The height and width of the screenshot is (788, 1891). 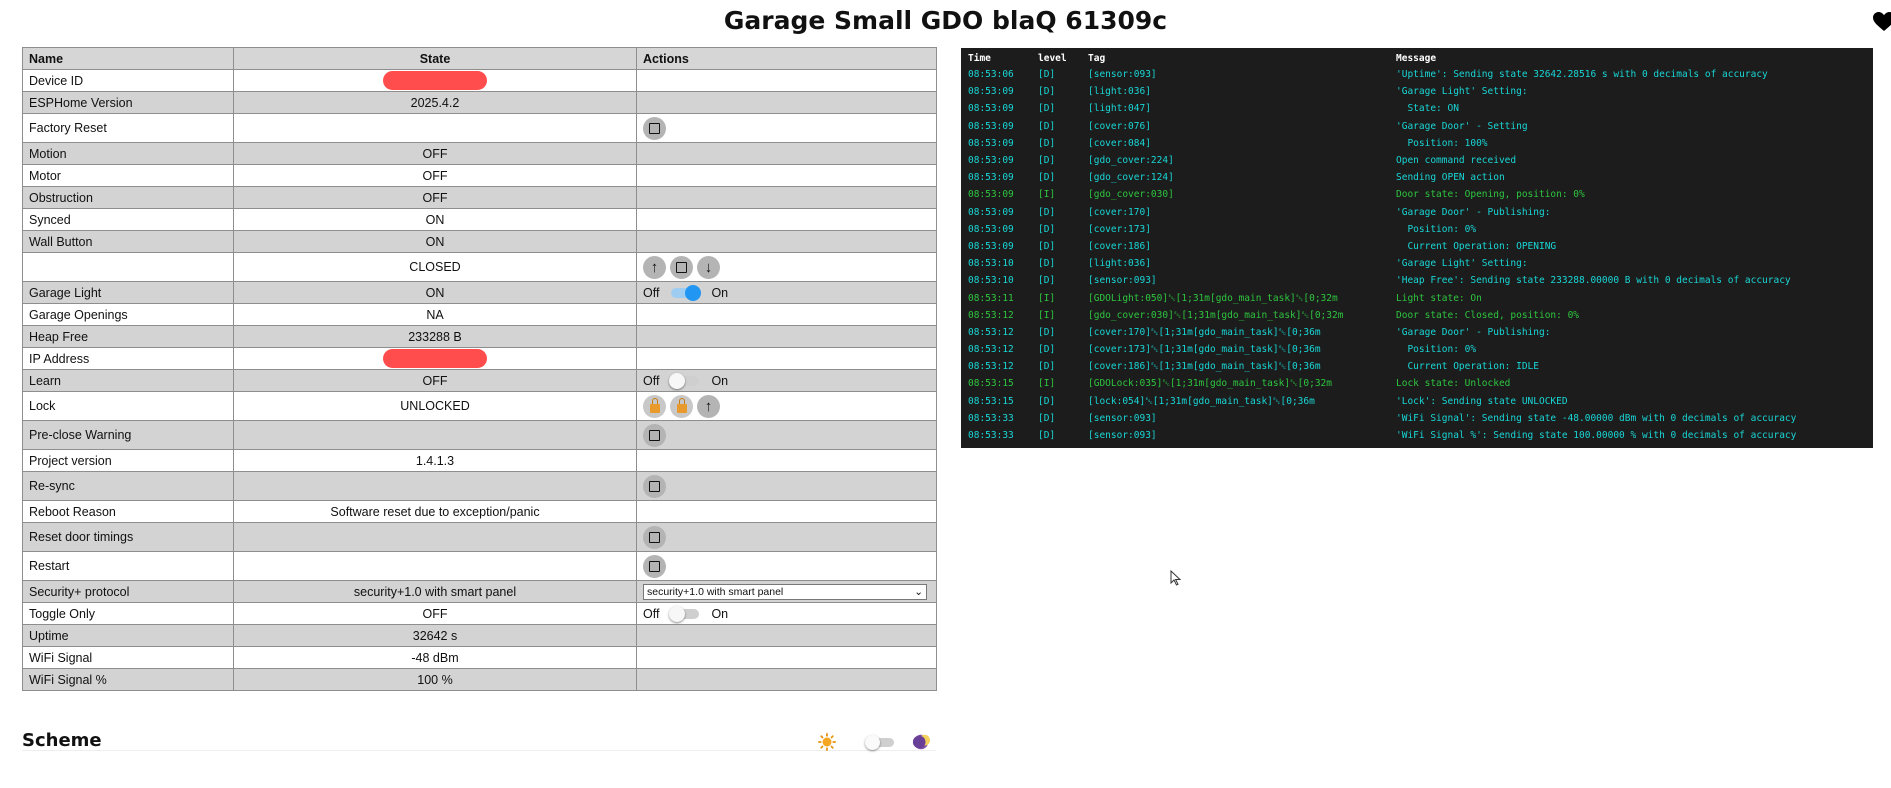 I want to click on log-time: 08:53:06, so click(x=991, y=75).